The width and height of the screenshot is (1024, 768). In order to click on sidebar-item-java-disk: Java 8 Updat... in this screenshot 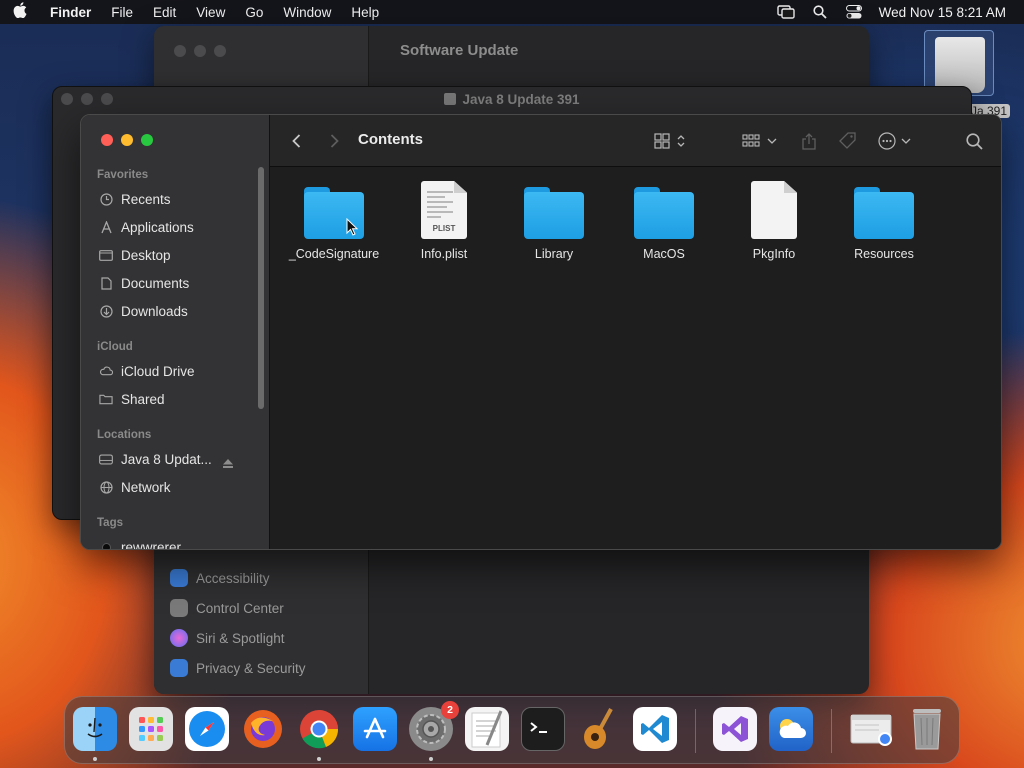, I will do `click(155, 459)`.